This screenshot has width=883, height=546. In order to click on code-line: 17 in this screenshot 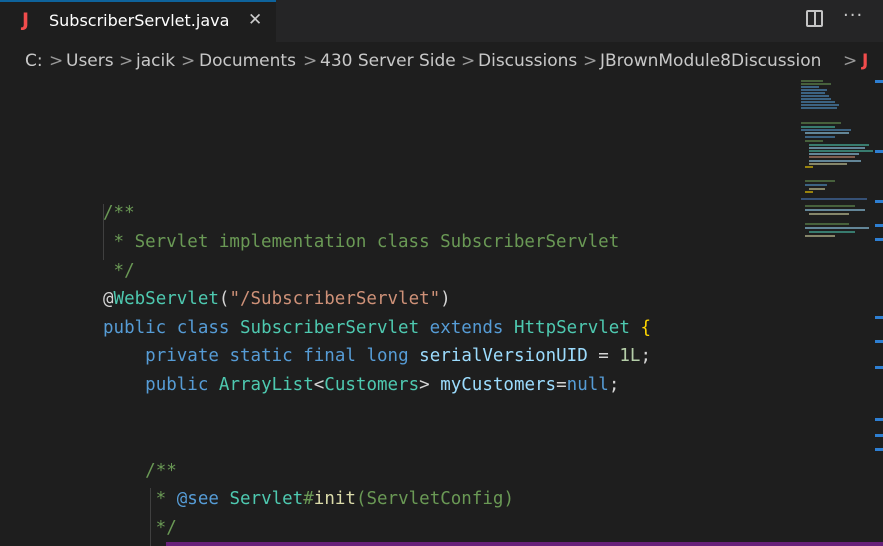, I will do `click(400, 99)`.